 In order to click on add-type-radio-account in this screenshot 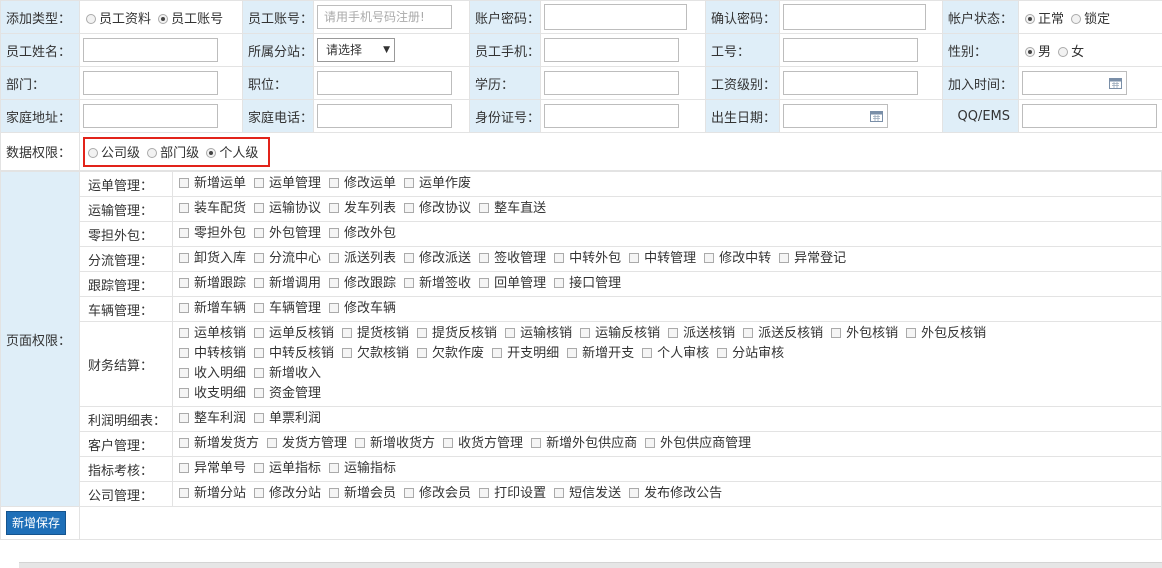, I will do `click(163, 18)`.